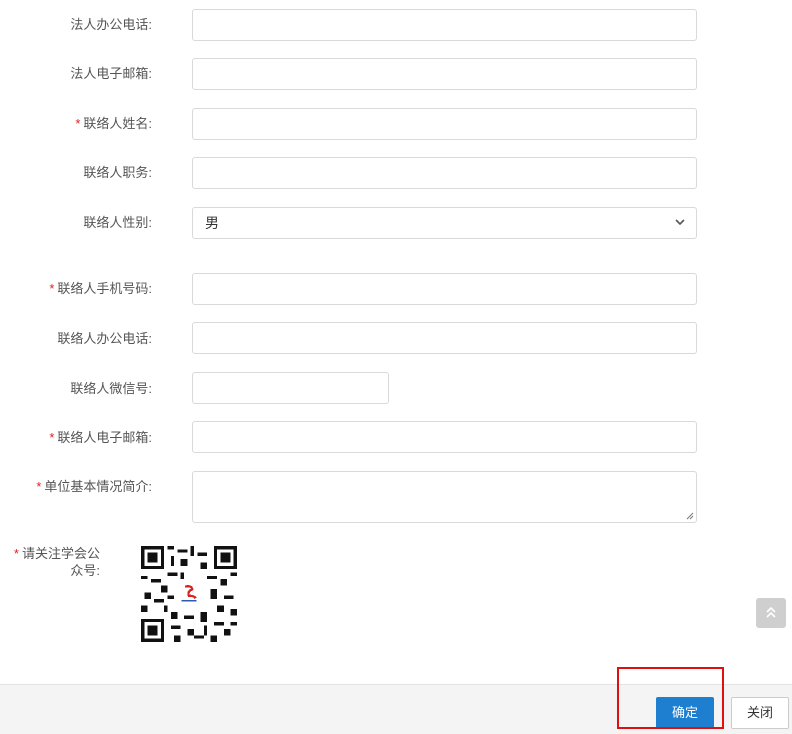  Describe the element at coordinates (444, 497) in the screenshot. I see `org-intro-textarea` at that location.